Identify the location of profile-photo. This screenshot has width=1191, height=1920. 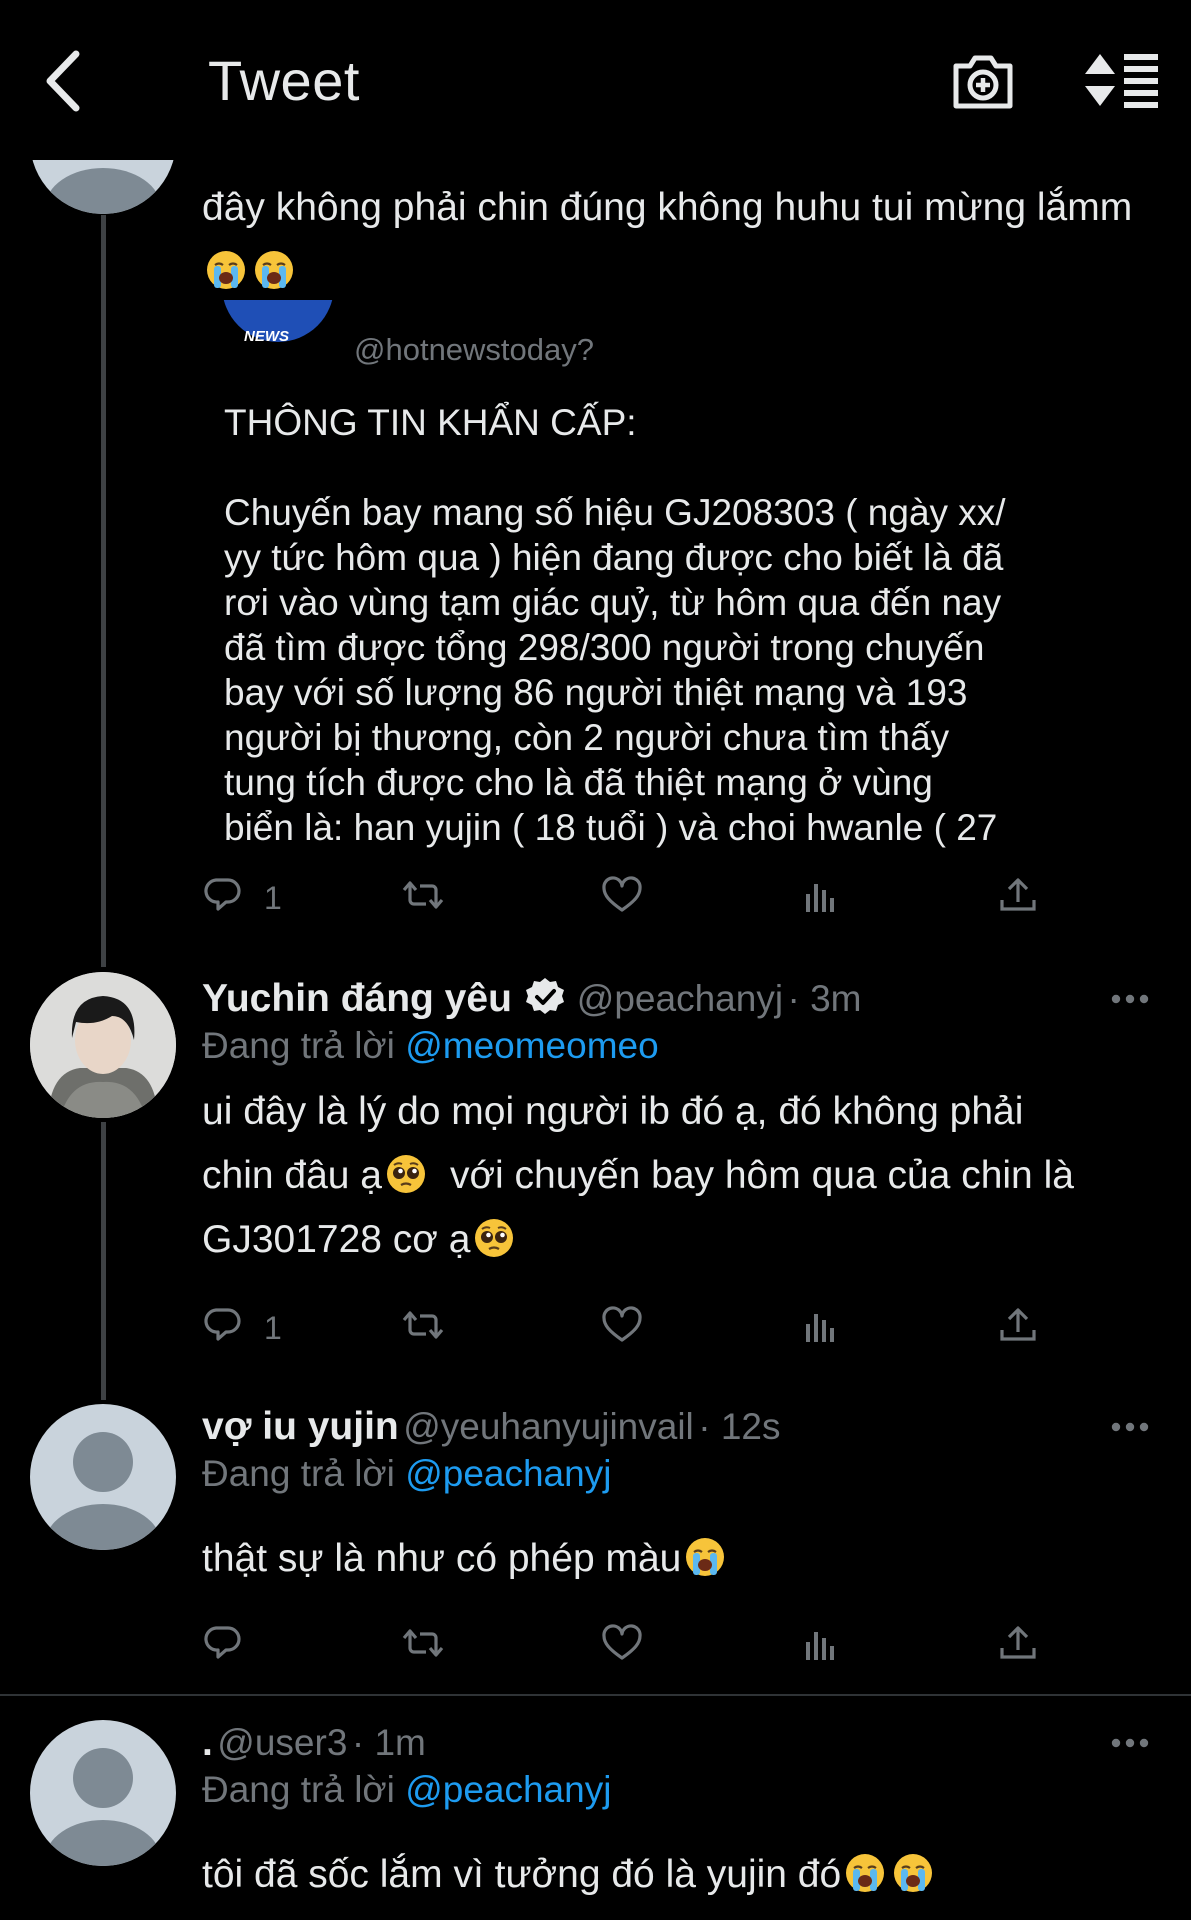
(103, 1045).